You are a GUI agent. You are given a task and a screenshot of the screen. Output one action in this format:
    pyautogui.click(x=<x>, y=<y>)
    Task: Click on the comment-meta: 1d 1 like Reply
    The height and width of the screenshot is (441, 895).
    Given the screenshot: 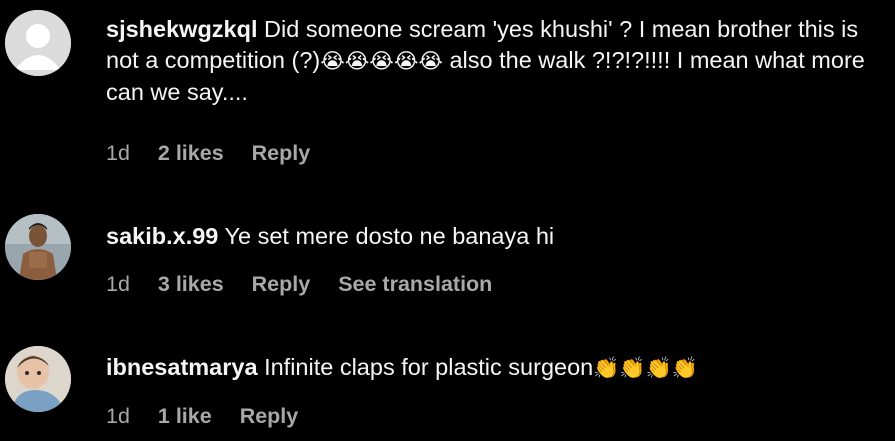 What is the action you would take?
    pyautogui.click(x=213, y=416)
    